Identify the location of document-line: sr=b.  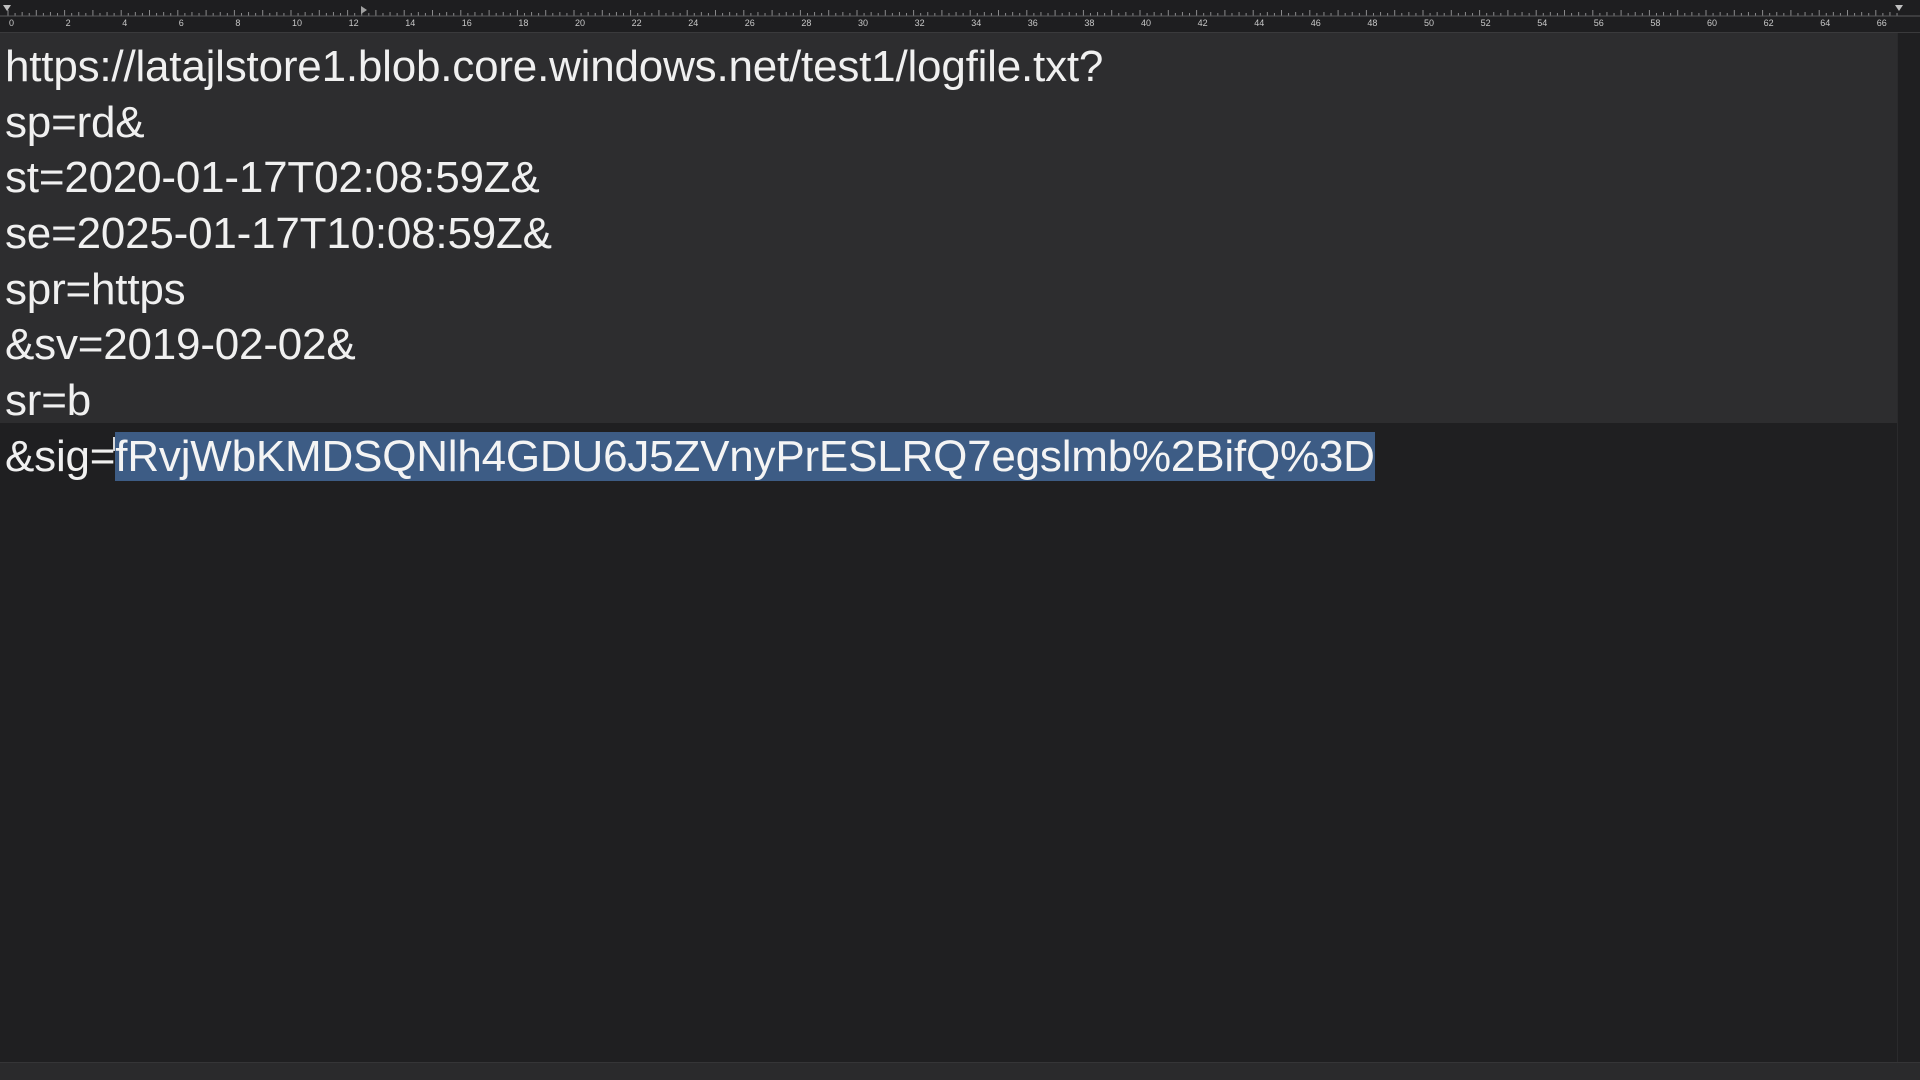
(690, 401).